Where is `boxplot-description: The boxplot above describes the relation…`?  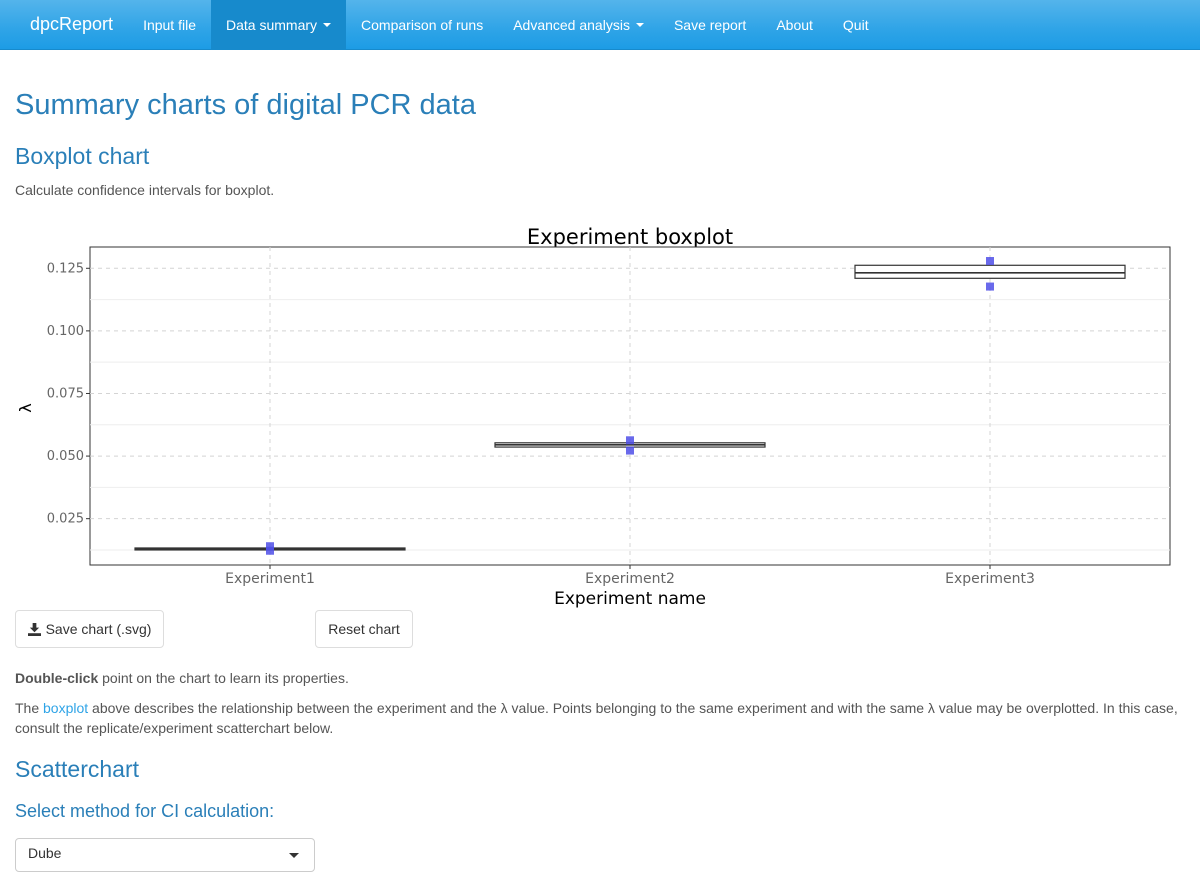
boxplot-description: The boxplot above describes the relation… is located at coordinates (600, 718).